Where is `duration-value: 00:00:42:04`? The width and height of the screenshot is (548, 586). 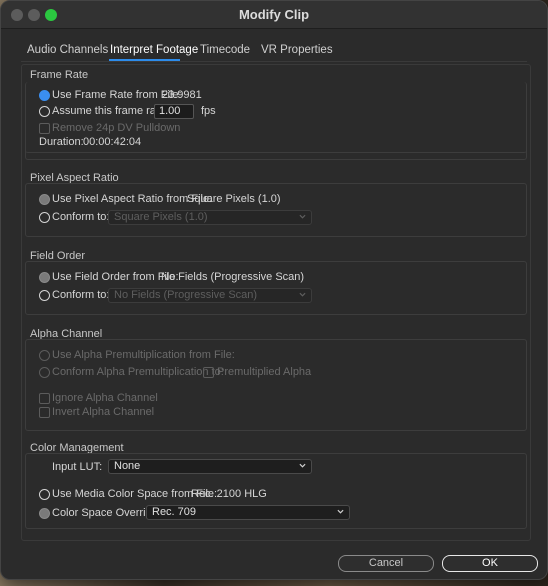 duration-value: 00:00:42:04 is located at coordinates (112, 142).